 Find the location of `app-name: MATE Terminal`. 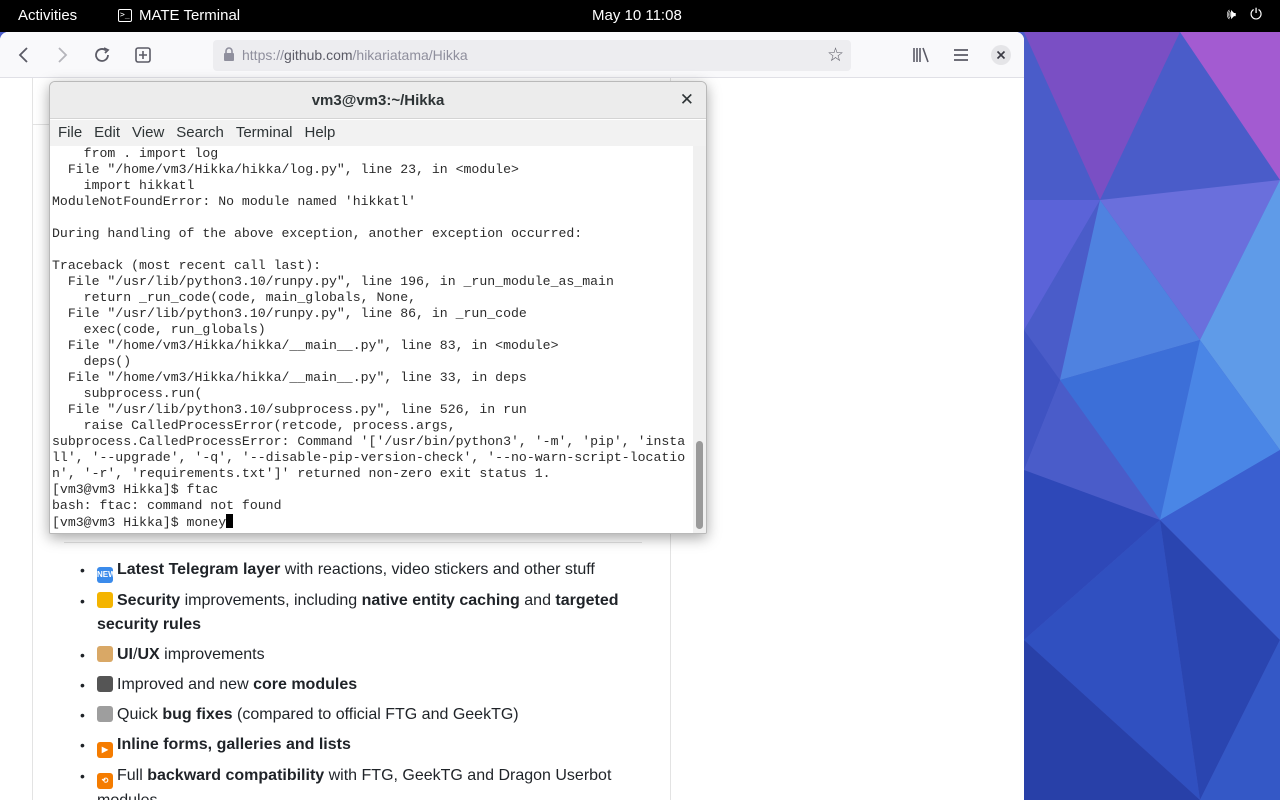

app-name: MATE Terminal is located at coordinates (190, 15).